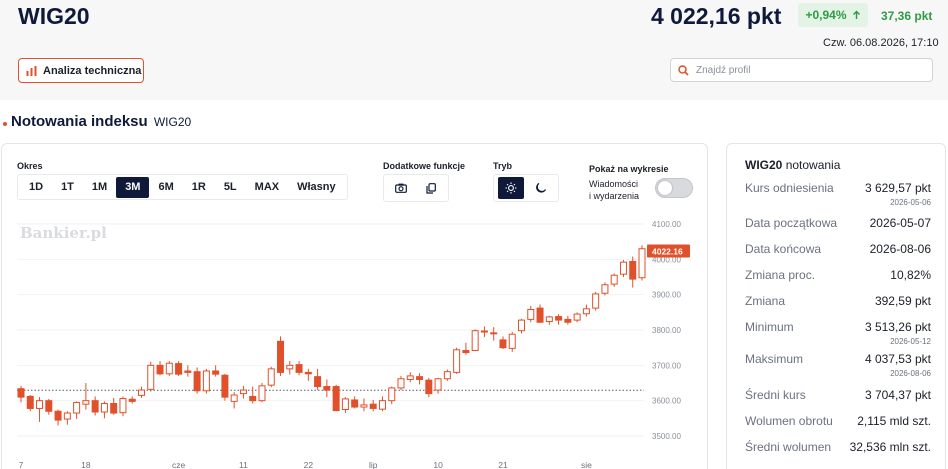  I want to click on stat-label: Zmiana proc., so click(780, 275).